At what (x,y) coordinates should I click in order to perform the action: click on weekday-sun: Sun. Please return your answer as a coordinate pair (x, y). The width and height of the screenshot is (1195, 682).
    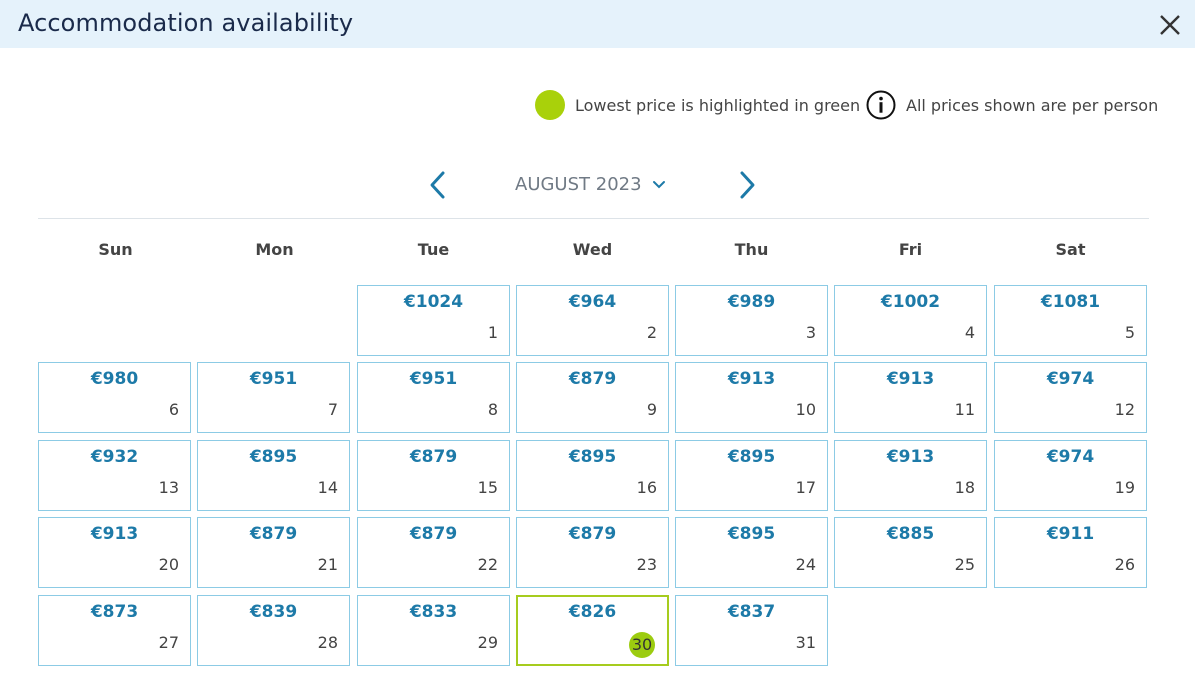
    Looking at the image, I should click on (115, 249).